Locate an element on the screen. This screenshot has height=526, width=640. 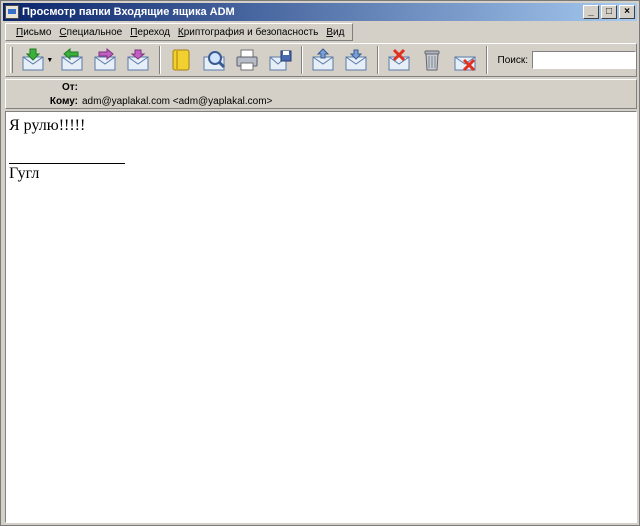
message-text: Я рулю!!!!! is located at coordinates (47, 125).